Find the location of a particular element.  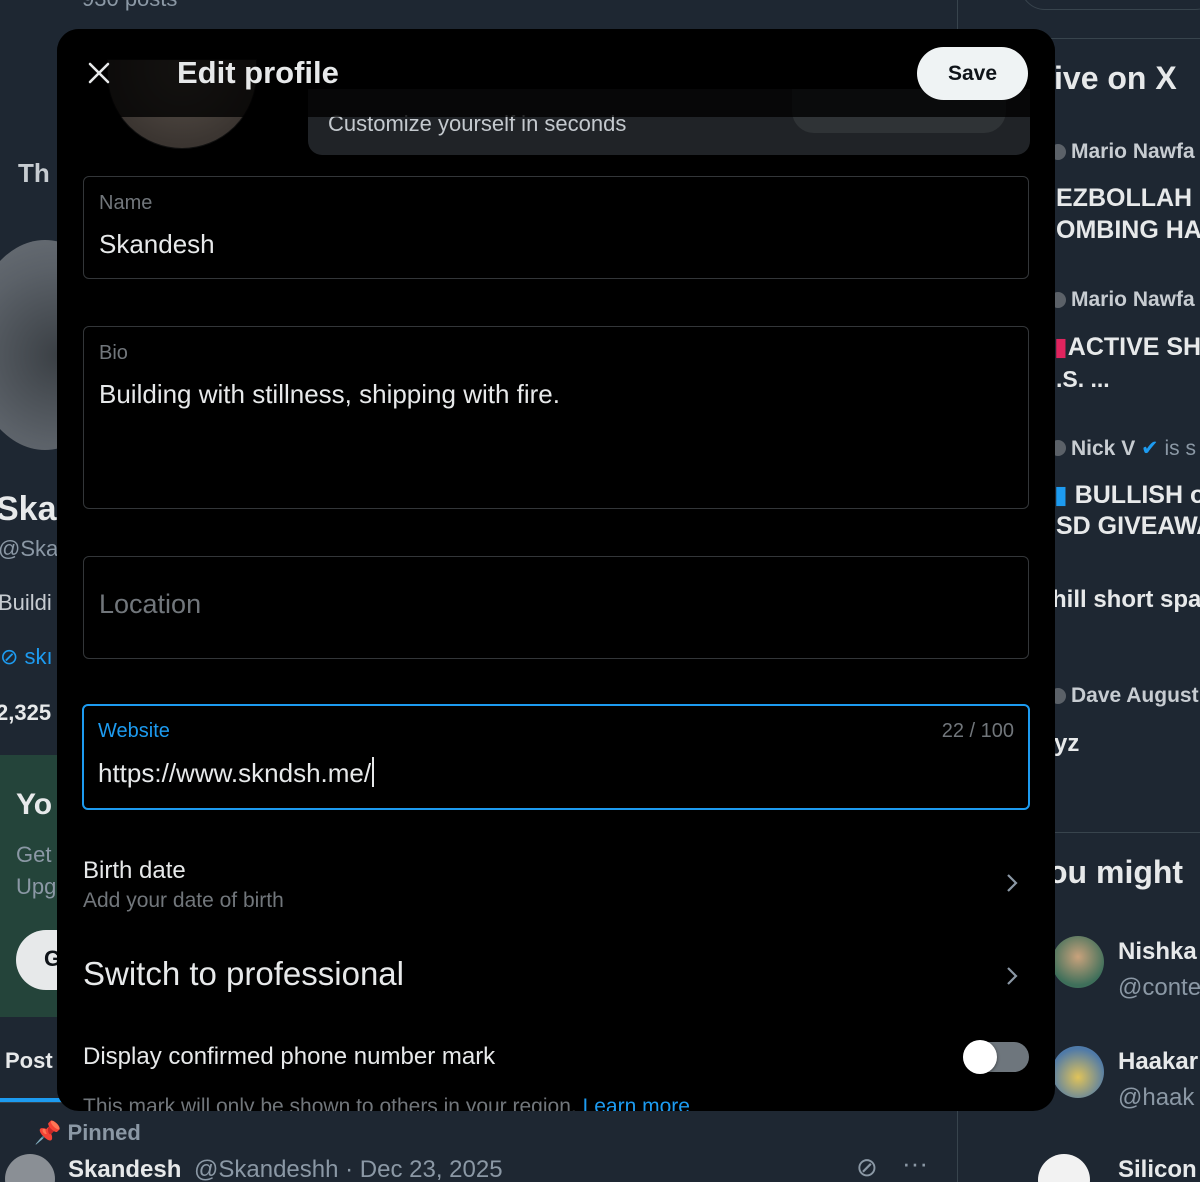

posts-count: 930 posts is located at coordinates (129, 6).